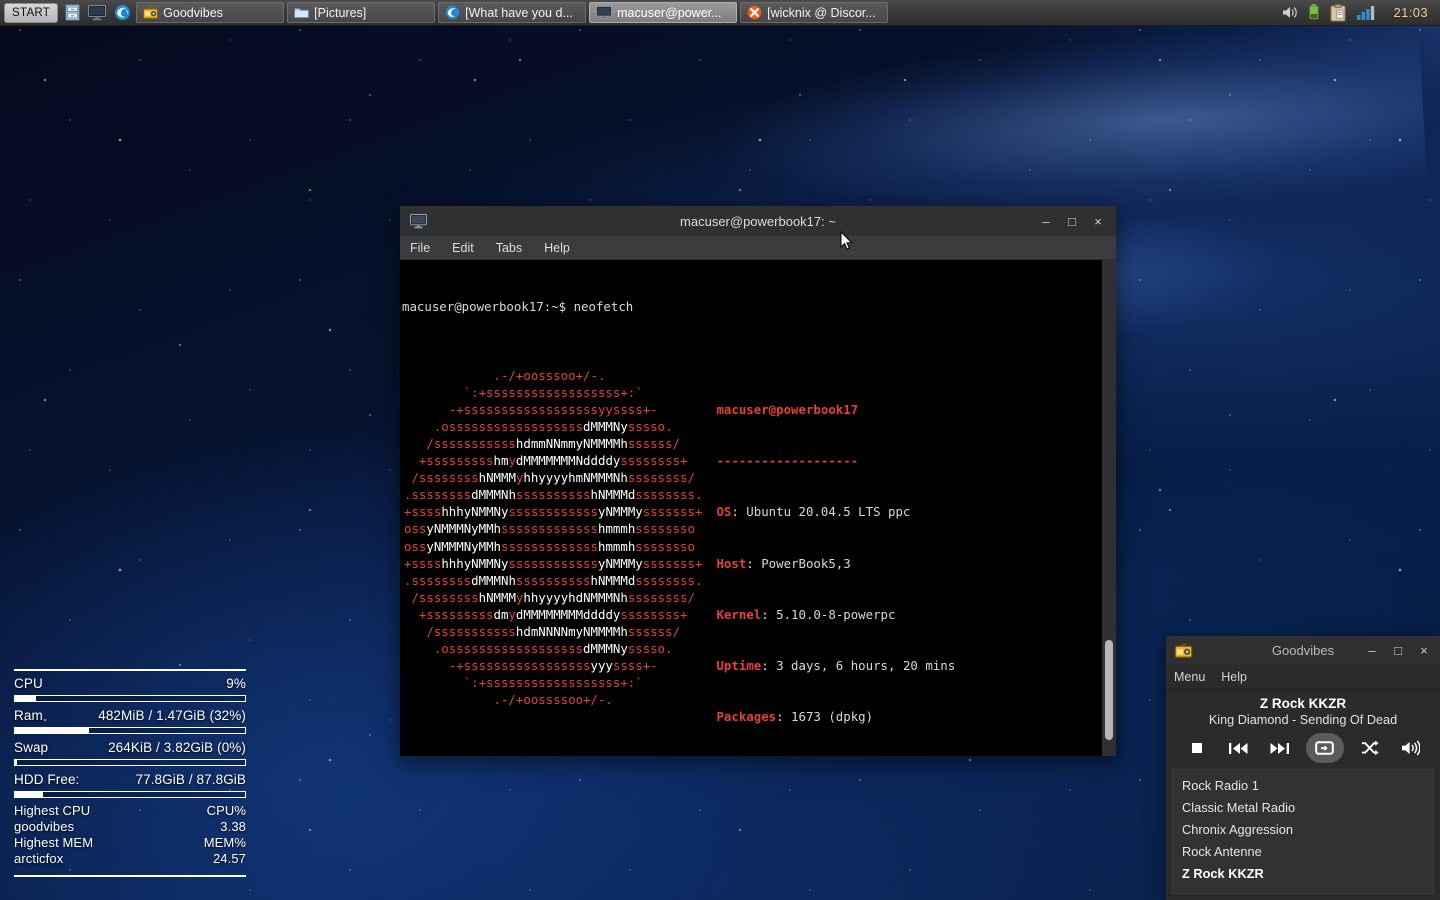  What do you see at coordinates (1366, 13) in the screenshot?
I see `network-signal-icon` at bounding box center [1366, 13].